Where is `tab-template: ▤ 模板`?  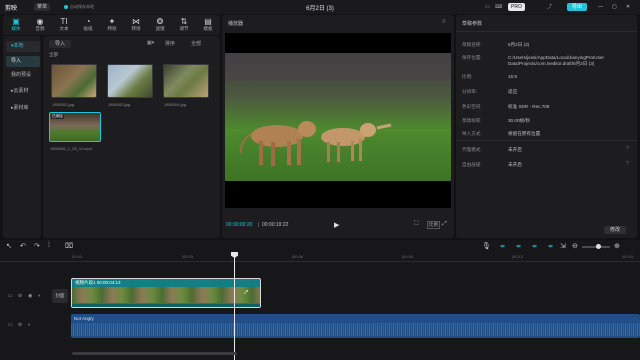
tab-template: ▤ 模板 is located at coordinates (208, 24).